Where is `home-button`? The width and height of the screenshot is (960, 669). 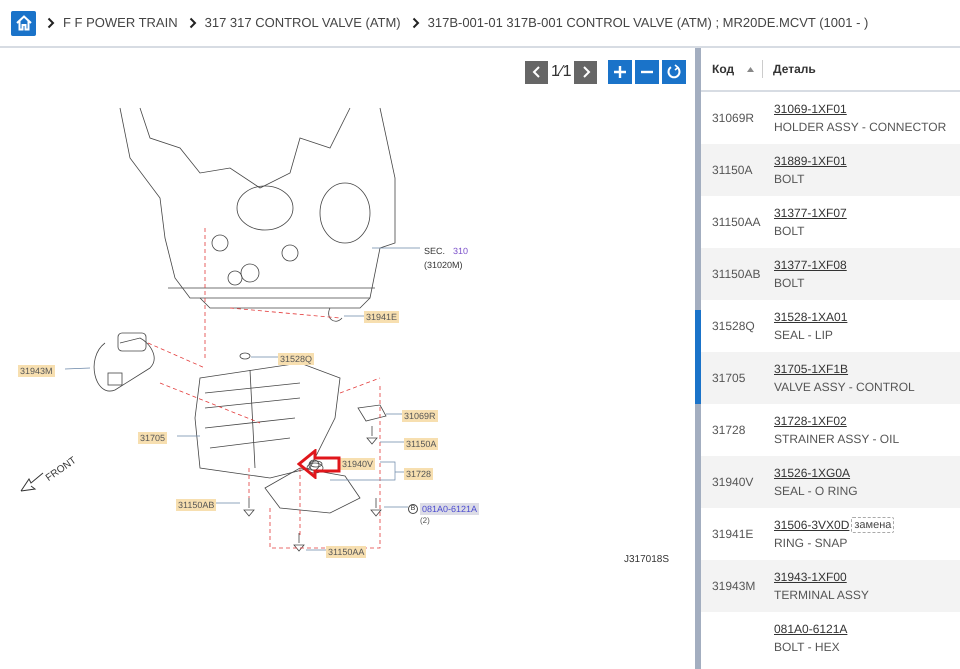 home-button is located at coordinates (23, 23).